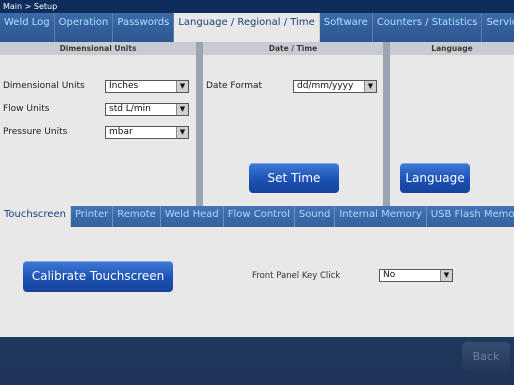  What do you see at coordinates (346, 27) in the screenshot?
I see `tab-software: Software` at bounding box center [346, 27].